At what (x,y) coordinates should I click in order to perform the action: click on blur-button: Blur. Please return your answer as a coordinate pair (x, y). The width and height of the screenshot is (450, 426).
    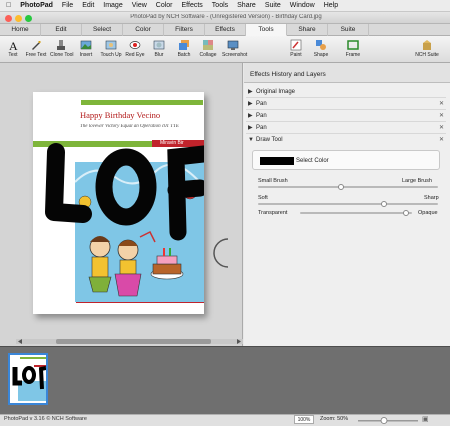
    Looking at the image, I should click on (159, 50).